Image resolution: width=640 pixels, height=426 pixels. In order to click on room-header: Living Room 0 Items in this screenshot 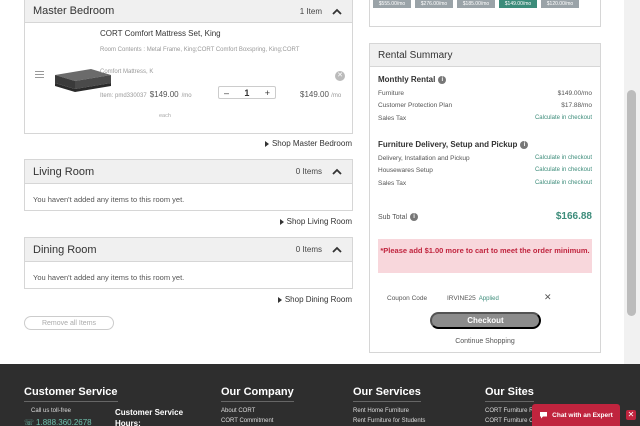, I will do `click(188, 172)`.